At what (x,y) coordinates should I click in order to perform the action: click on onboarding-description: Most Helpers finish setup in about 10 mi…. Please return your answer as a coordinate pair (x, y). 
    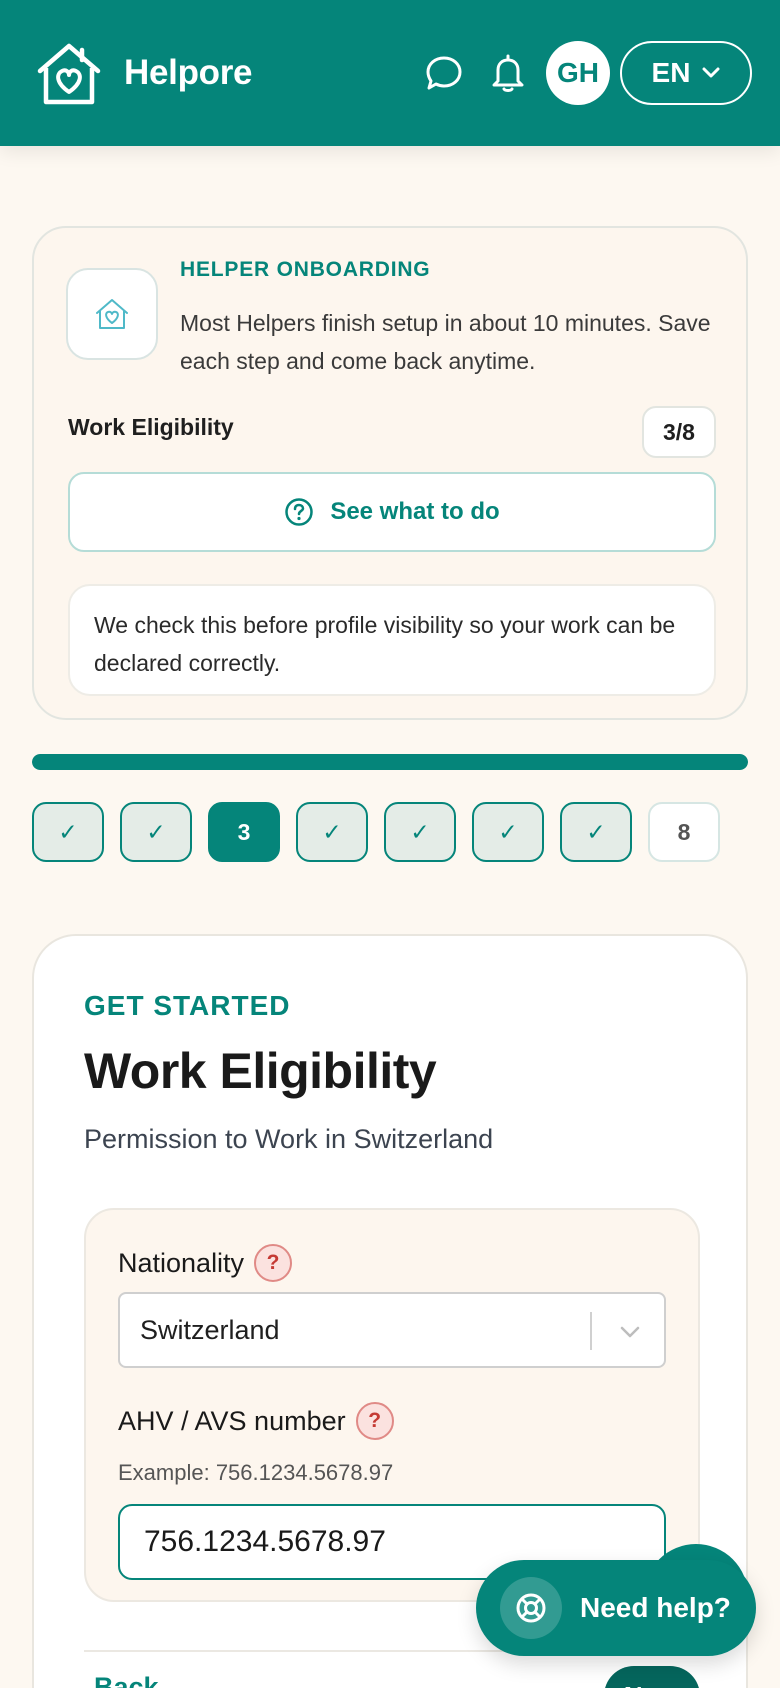
    Looking at the image, I should click on (445, 342).